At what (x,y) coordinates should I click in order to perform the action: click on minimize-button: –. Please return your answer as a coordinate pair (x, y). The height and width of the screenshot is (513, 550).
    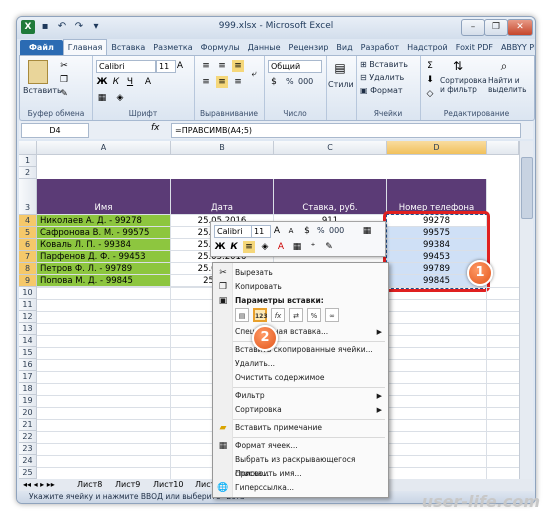
    Looking at the image, I should click on (473, 27).